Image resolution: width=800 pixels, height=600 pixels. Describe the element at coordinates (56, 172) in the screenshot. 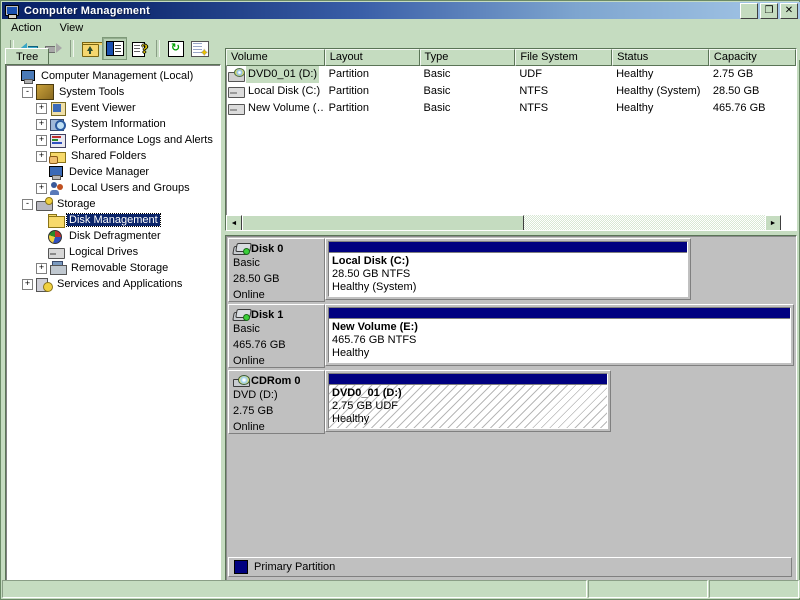

I see `device-manager-icon` at that location.